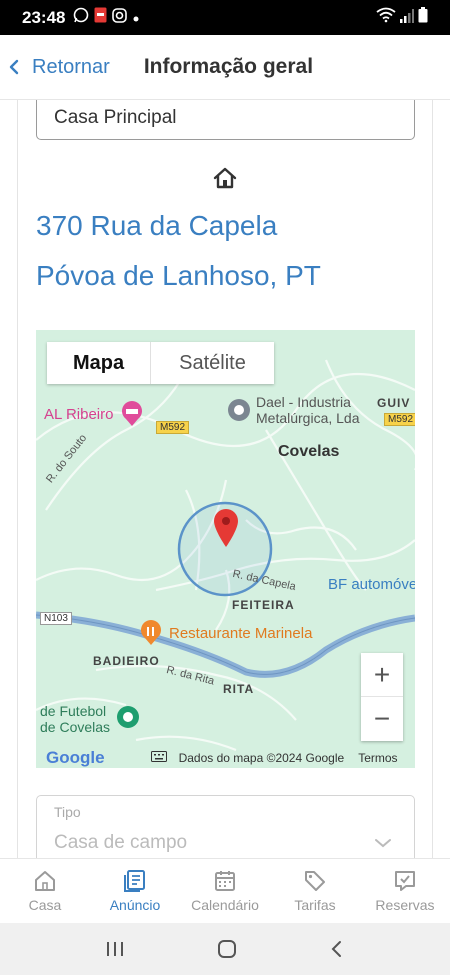 Image resolution: width=450 pixels, height=975 pixels. What do you see at coordinates (407, 18) in the screenshot?
I see `signal-icon` at bounding box center [407, 18].